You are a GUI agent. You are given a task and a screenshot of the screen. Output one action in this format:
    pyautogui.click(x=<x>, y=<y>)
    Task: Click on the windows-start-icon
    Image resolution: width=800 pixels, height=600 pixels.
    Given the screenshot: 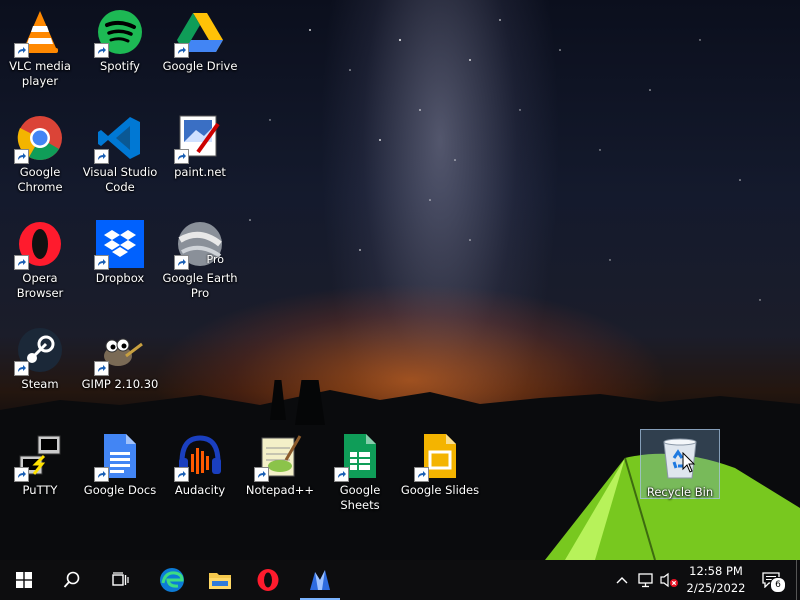 What is the action you would take?
    pyautogui.click(x=24, y=580)
    